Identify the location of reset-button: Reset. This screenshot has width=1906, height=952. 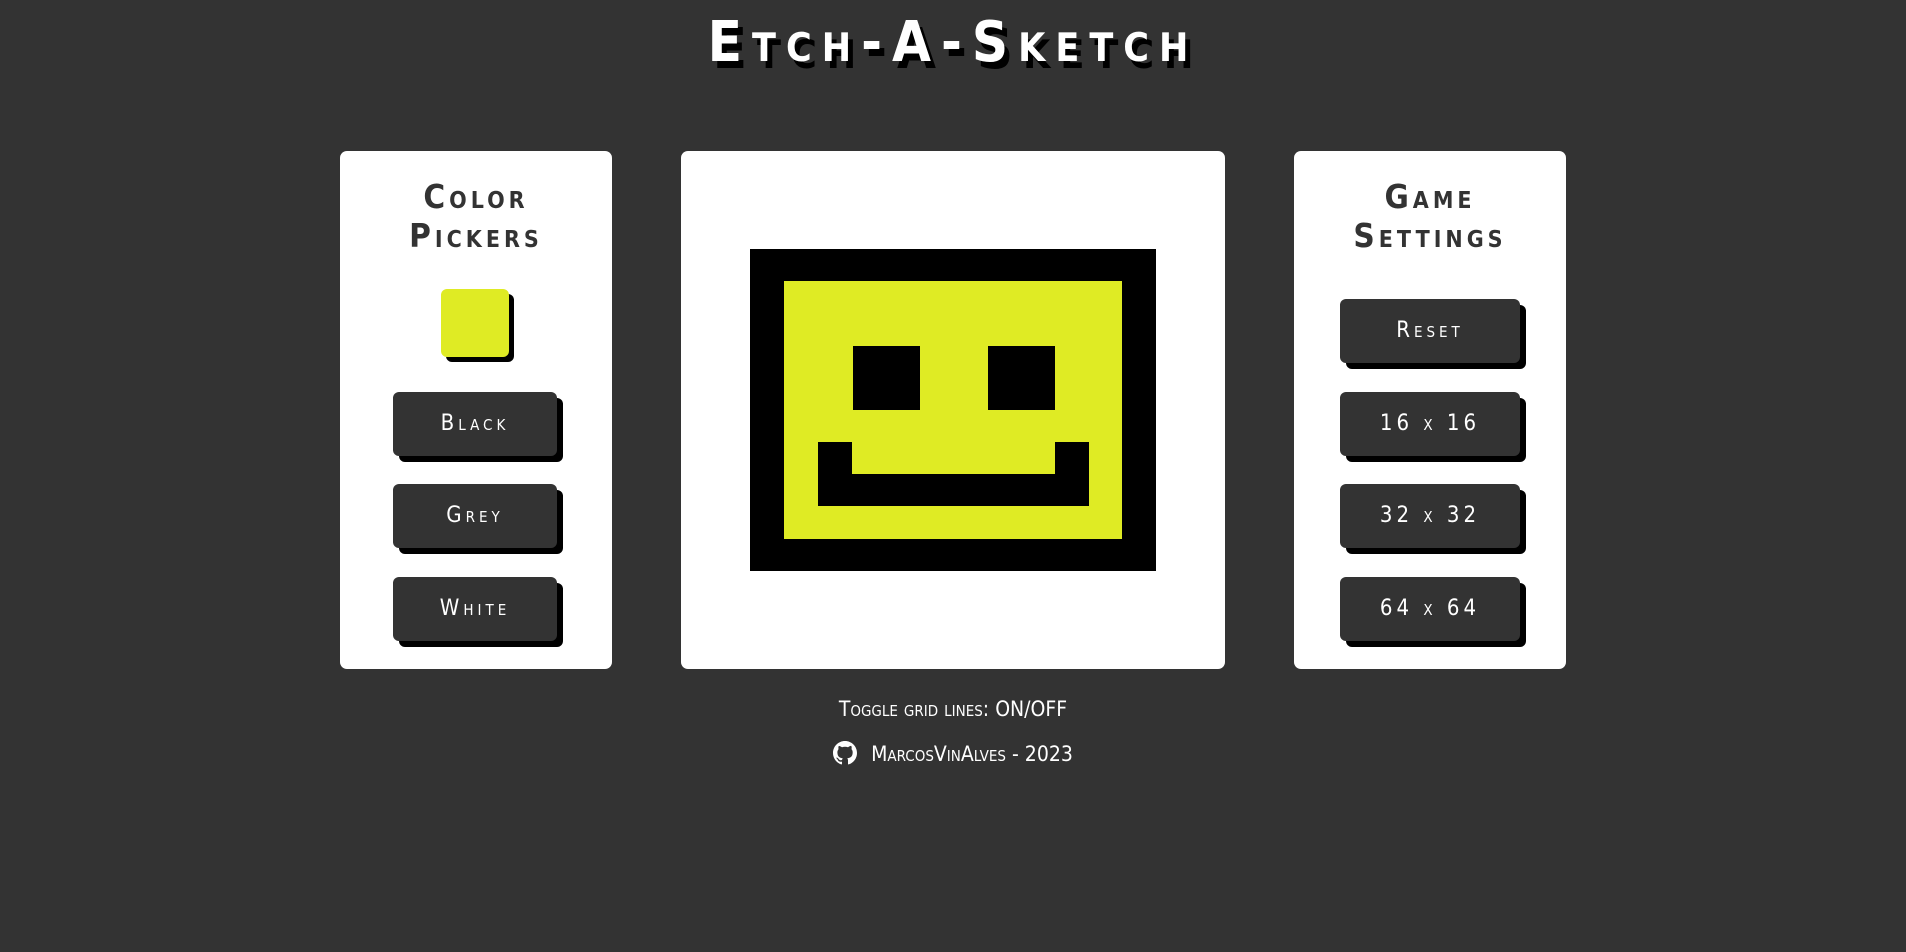
(1430, 331).